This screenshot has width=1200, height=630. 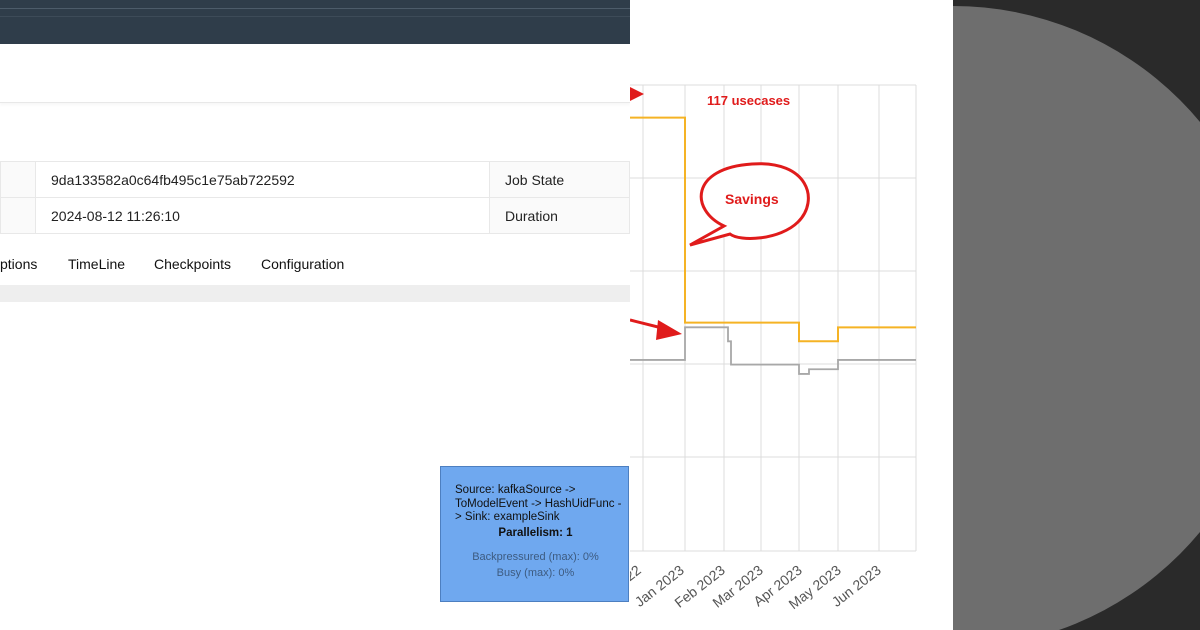 What do you see at coordinates (637, 94) in the screenshot?
I see `annotation-arrow-top` at bounding box center [637, 94].